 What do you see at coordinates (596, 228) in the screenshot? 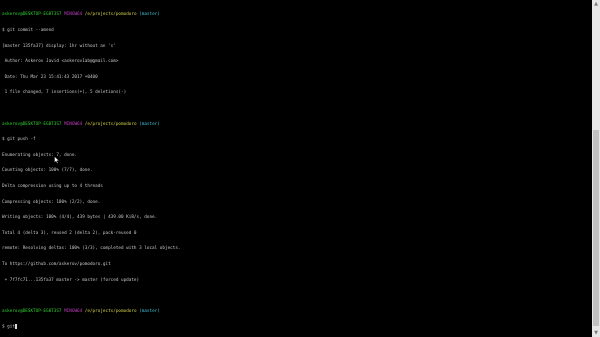
I see `scrollbar-thumb` at bounding box center [596, 228].